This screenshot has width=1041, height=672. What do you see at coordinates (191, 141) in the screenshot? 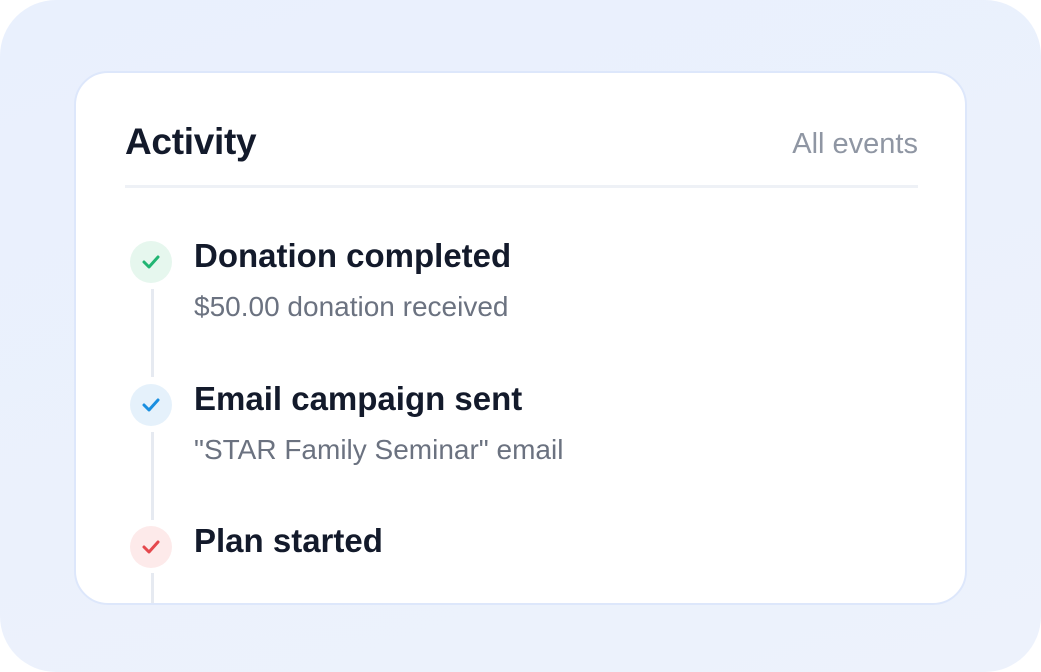
I see `card-title: Activity` at bounding box center [191, 141].